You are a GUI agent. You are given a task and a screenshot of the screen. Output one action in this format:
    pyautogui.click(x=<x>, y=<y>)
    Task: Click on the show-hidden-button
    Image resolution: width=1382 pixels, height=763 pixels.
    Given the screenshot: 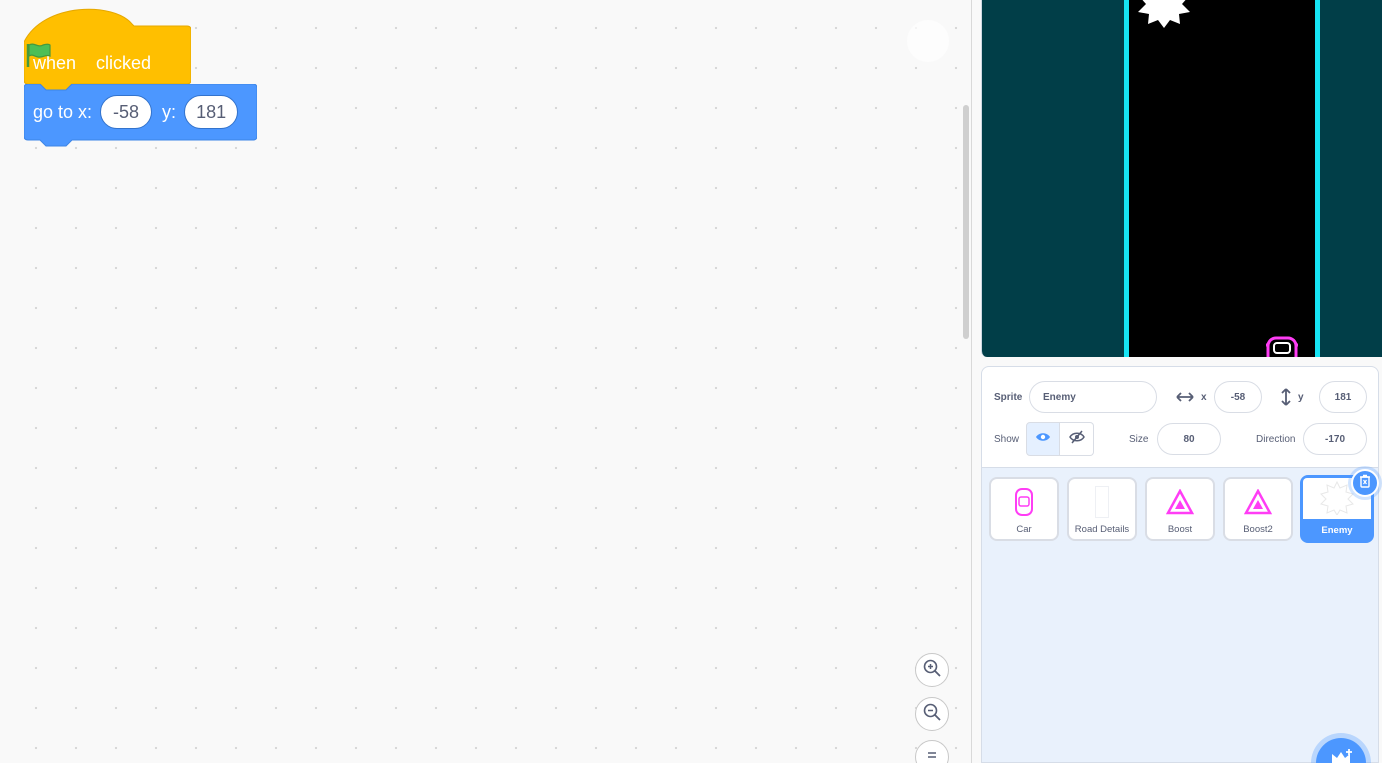 What is the action you would take?
    pyautogui.click(x=1077, y=439)
    